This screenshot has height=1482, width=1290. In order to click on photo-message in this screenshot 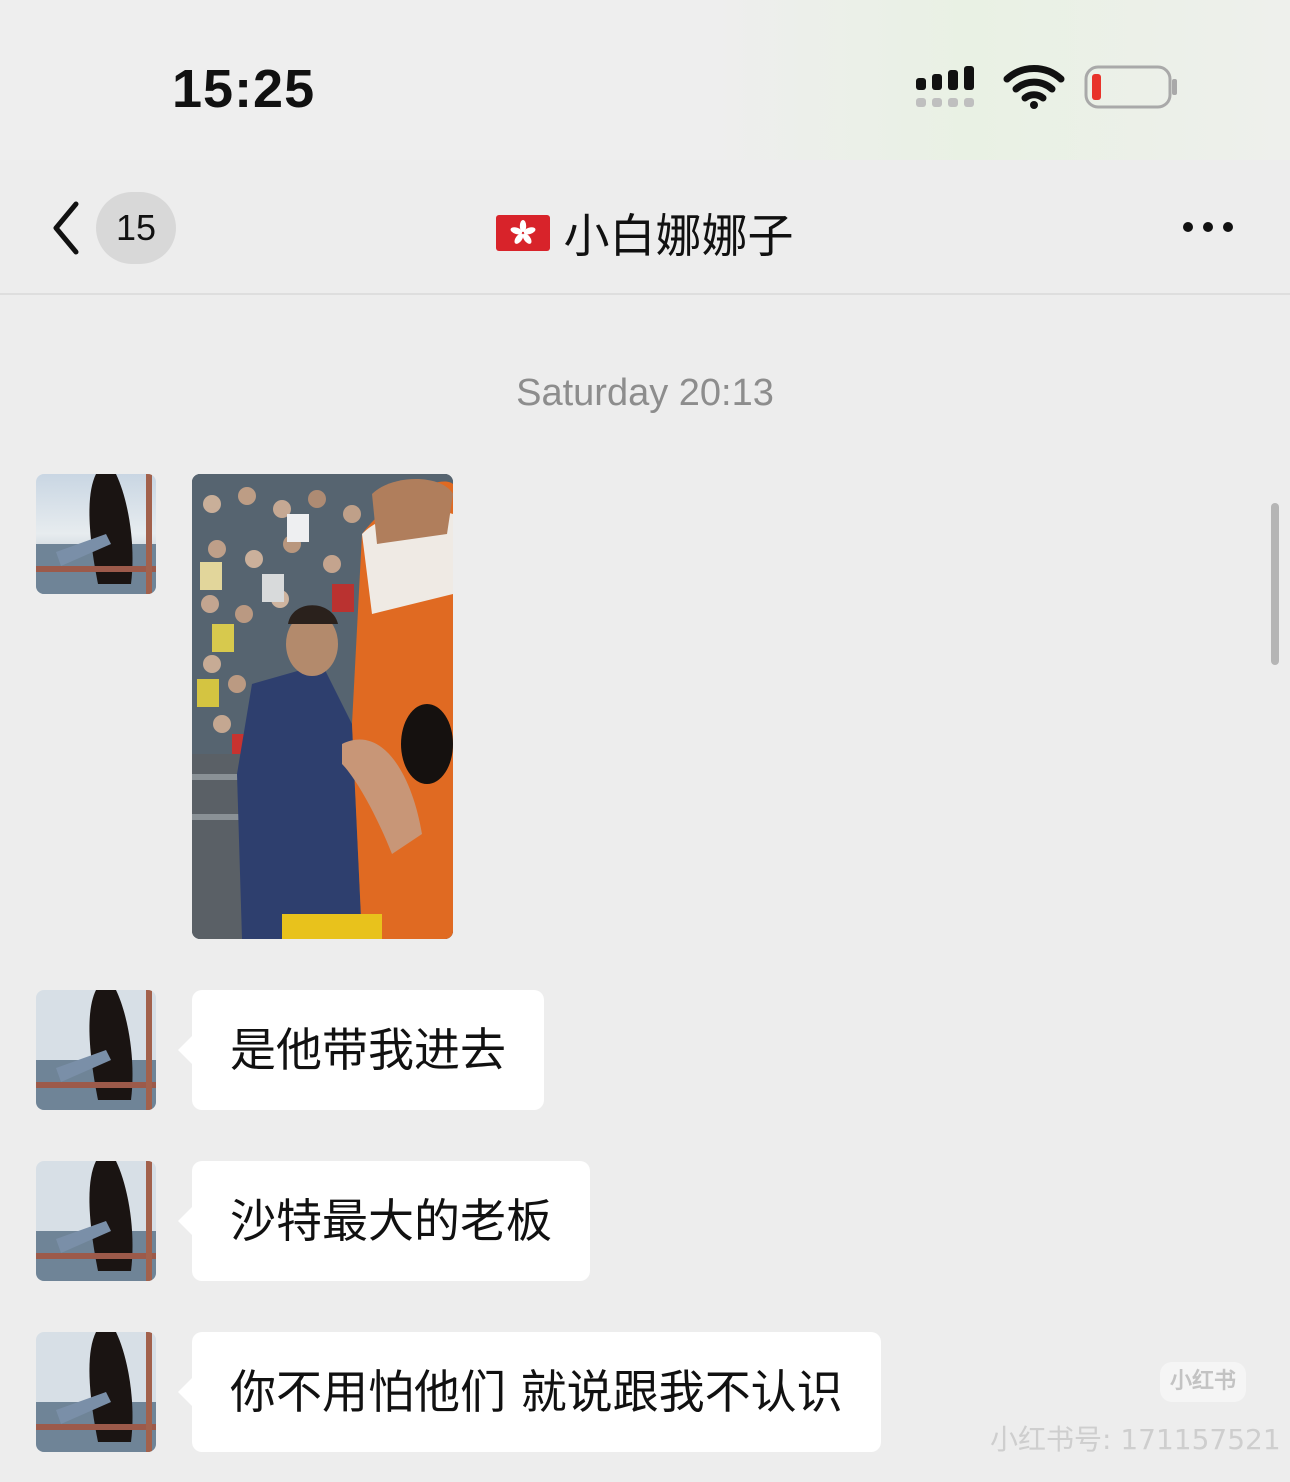, I will do `click(322, 706)`.